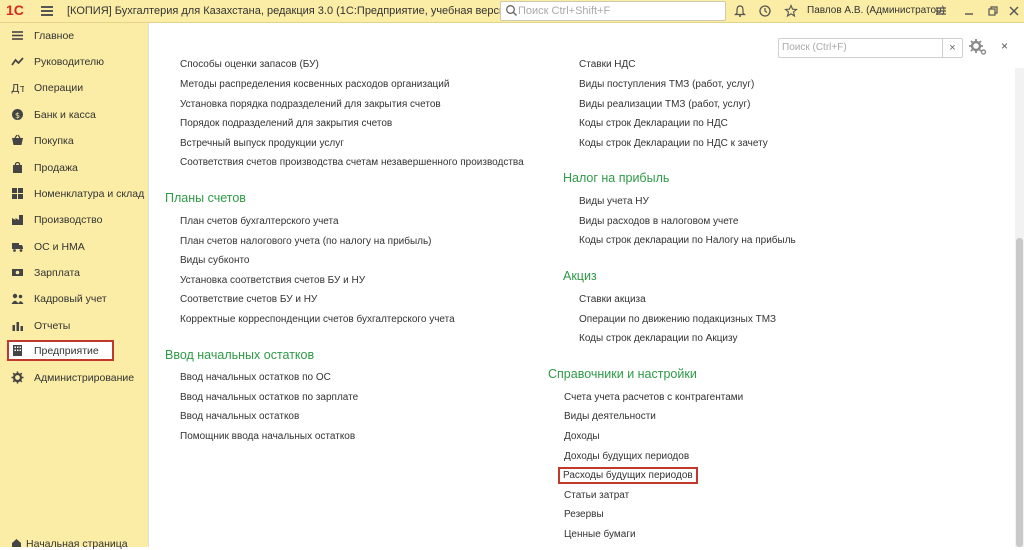  Describe the element at coordinates (814, 47) in the screenshot. I see `panel-search-placeholder: Поиск (Ctrl+F)` at that location.